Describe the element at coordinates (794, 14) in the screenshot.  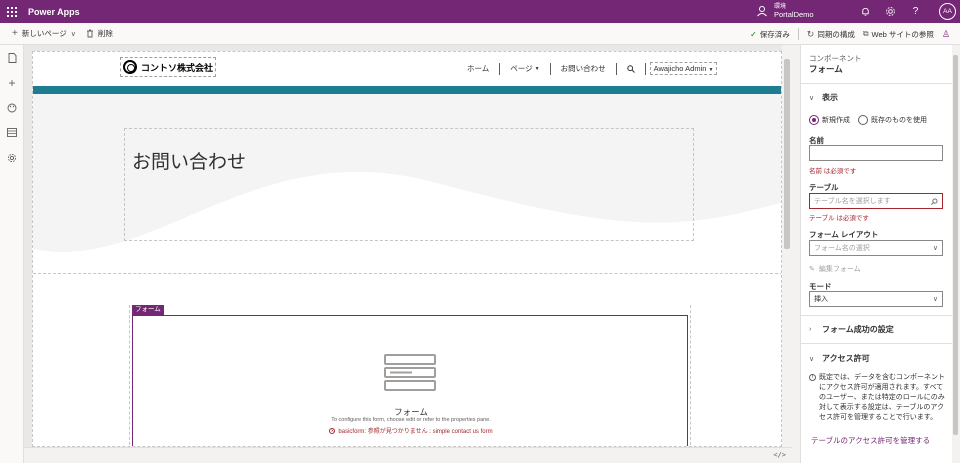
I see `environment-name: PortalDemo` at that location.